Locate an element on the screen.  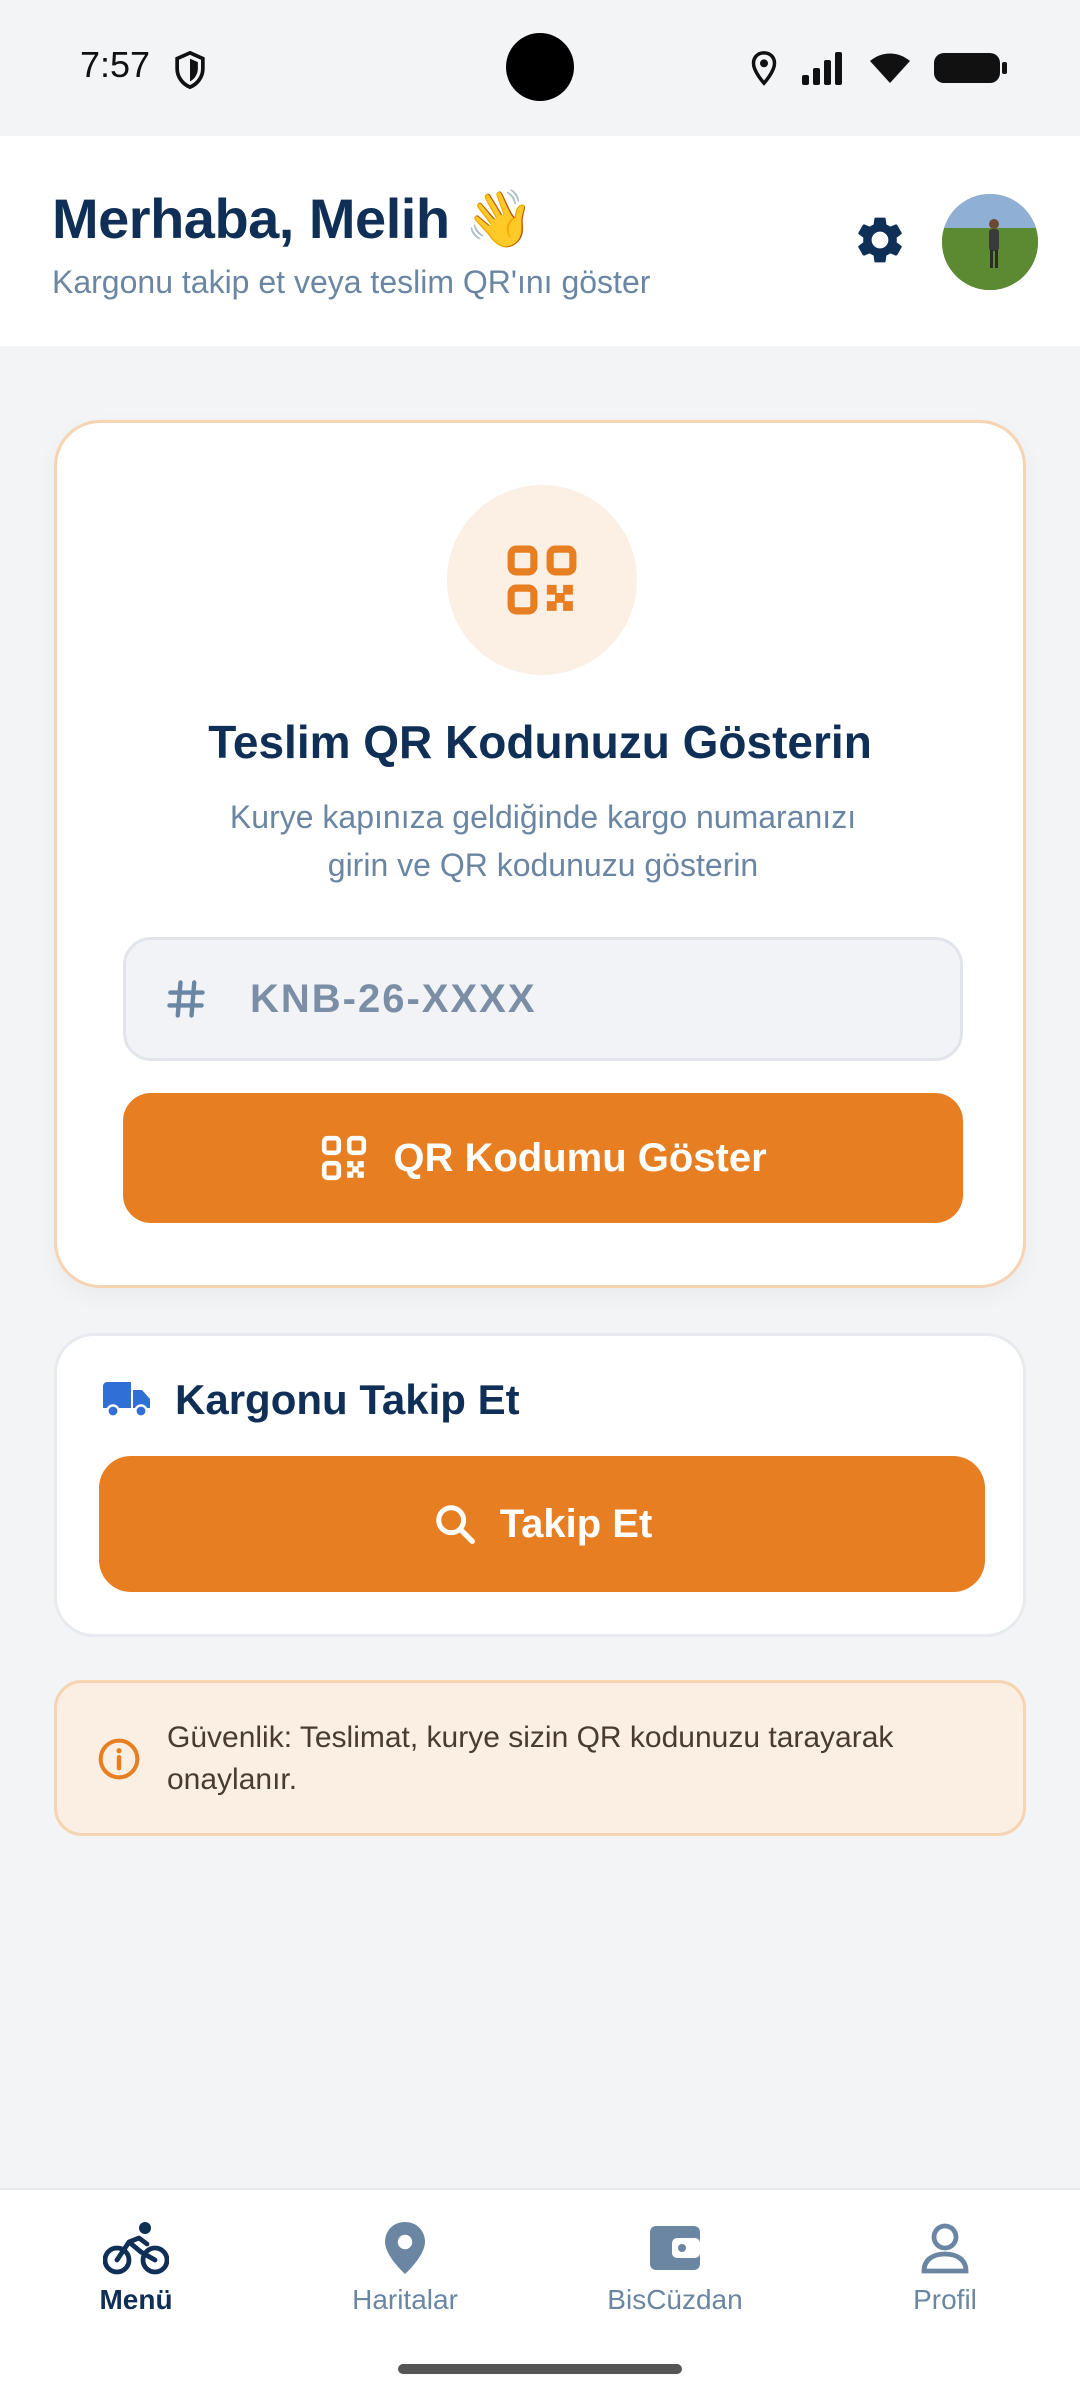
signal-icon is located at coordinates (822, 68).